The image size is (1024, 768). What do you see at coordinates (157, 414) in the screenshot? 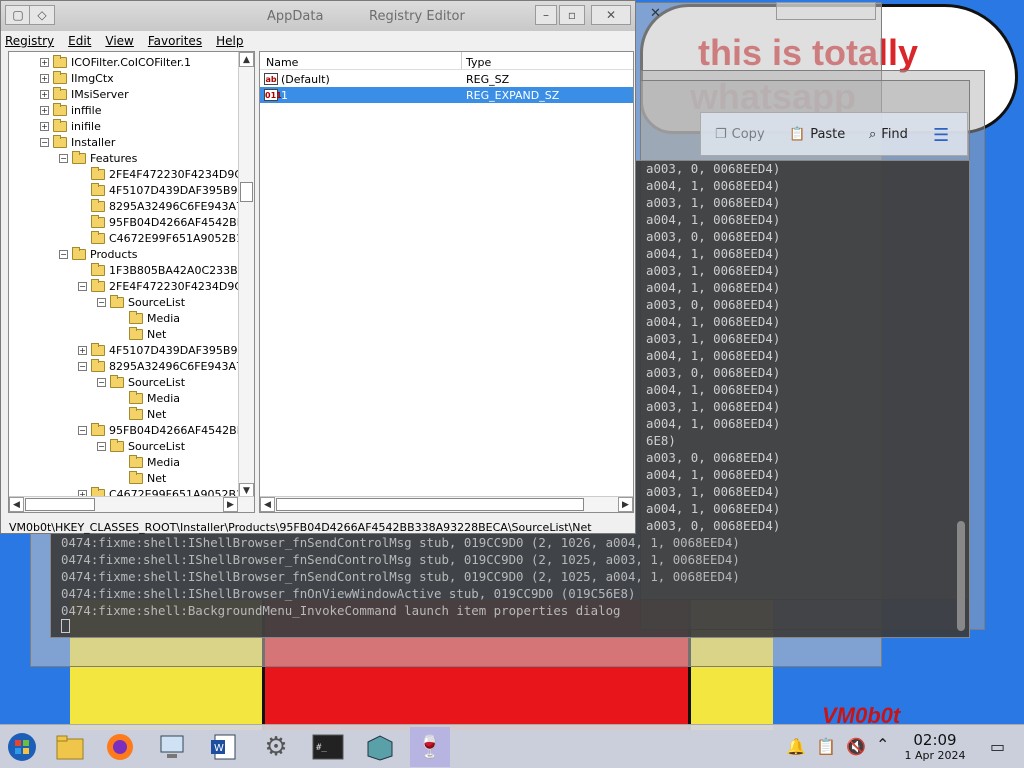
I see `tree-item-label: Net` at bounding box center [157, 414].